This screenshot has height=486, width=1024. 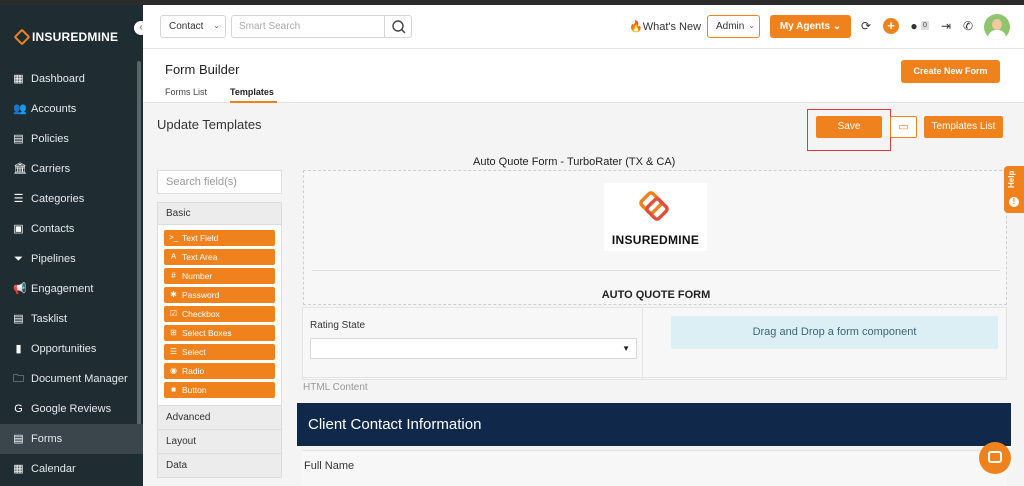 What do you see at coordinates (672, 27) in the screenshot?
I see `whats-new-label: What's New` at bounding box center [672, 27].